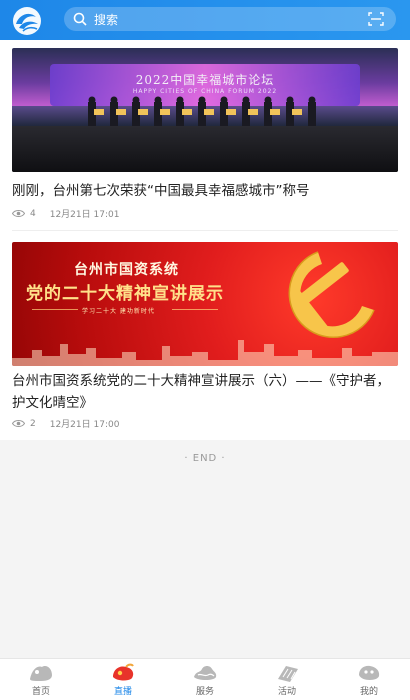  Describe the element at coordinates (288, 674) in the screenshot. I see `activity-icon` at that location.